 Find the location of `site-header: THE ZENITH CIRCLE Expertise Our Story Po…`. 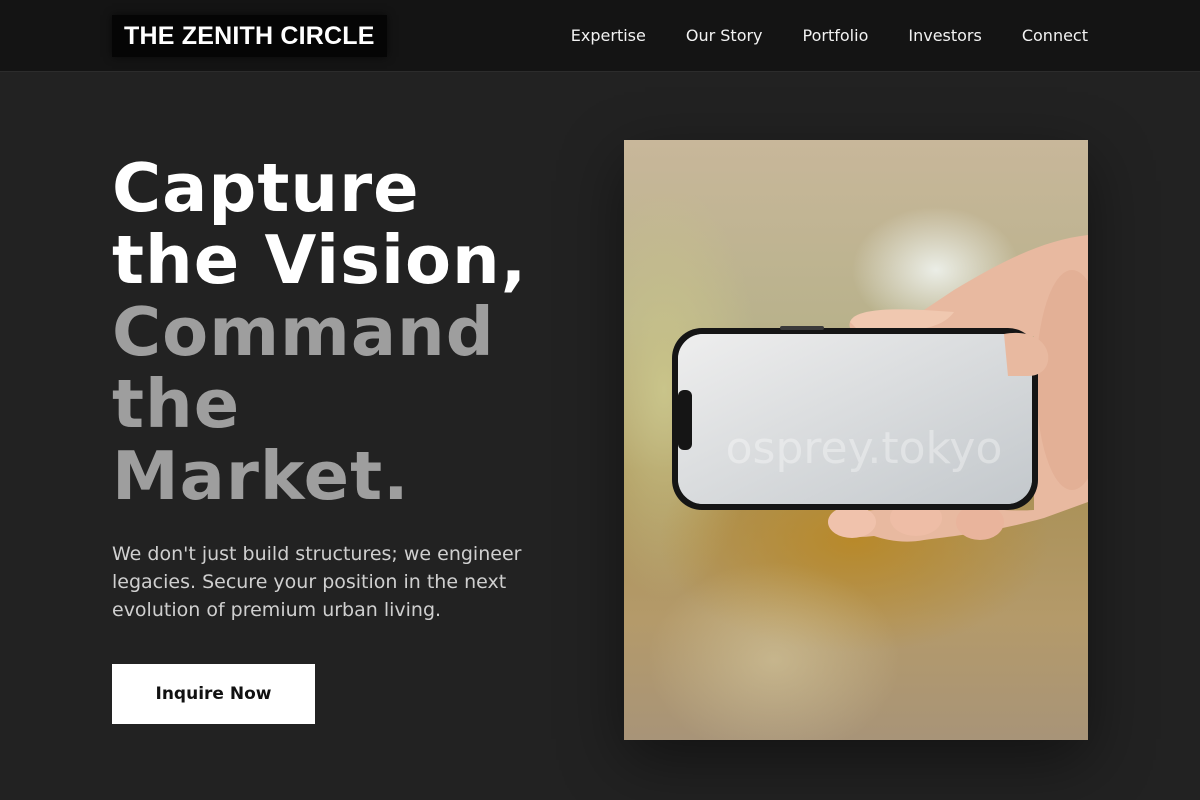

site-header: THE ZENITH CIRCLE Expertise Our Story Po… is located at coordinates (600, 36).